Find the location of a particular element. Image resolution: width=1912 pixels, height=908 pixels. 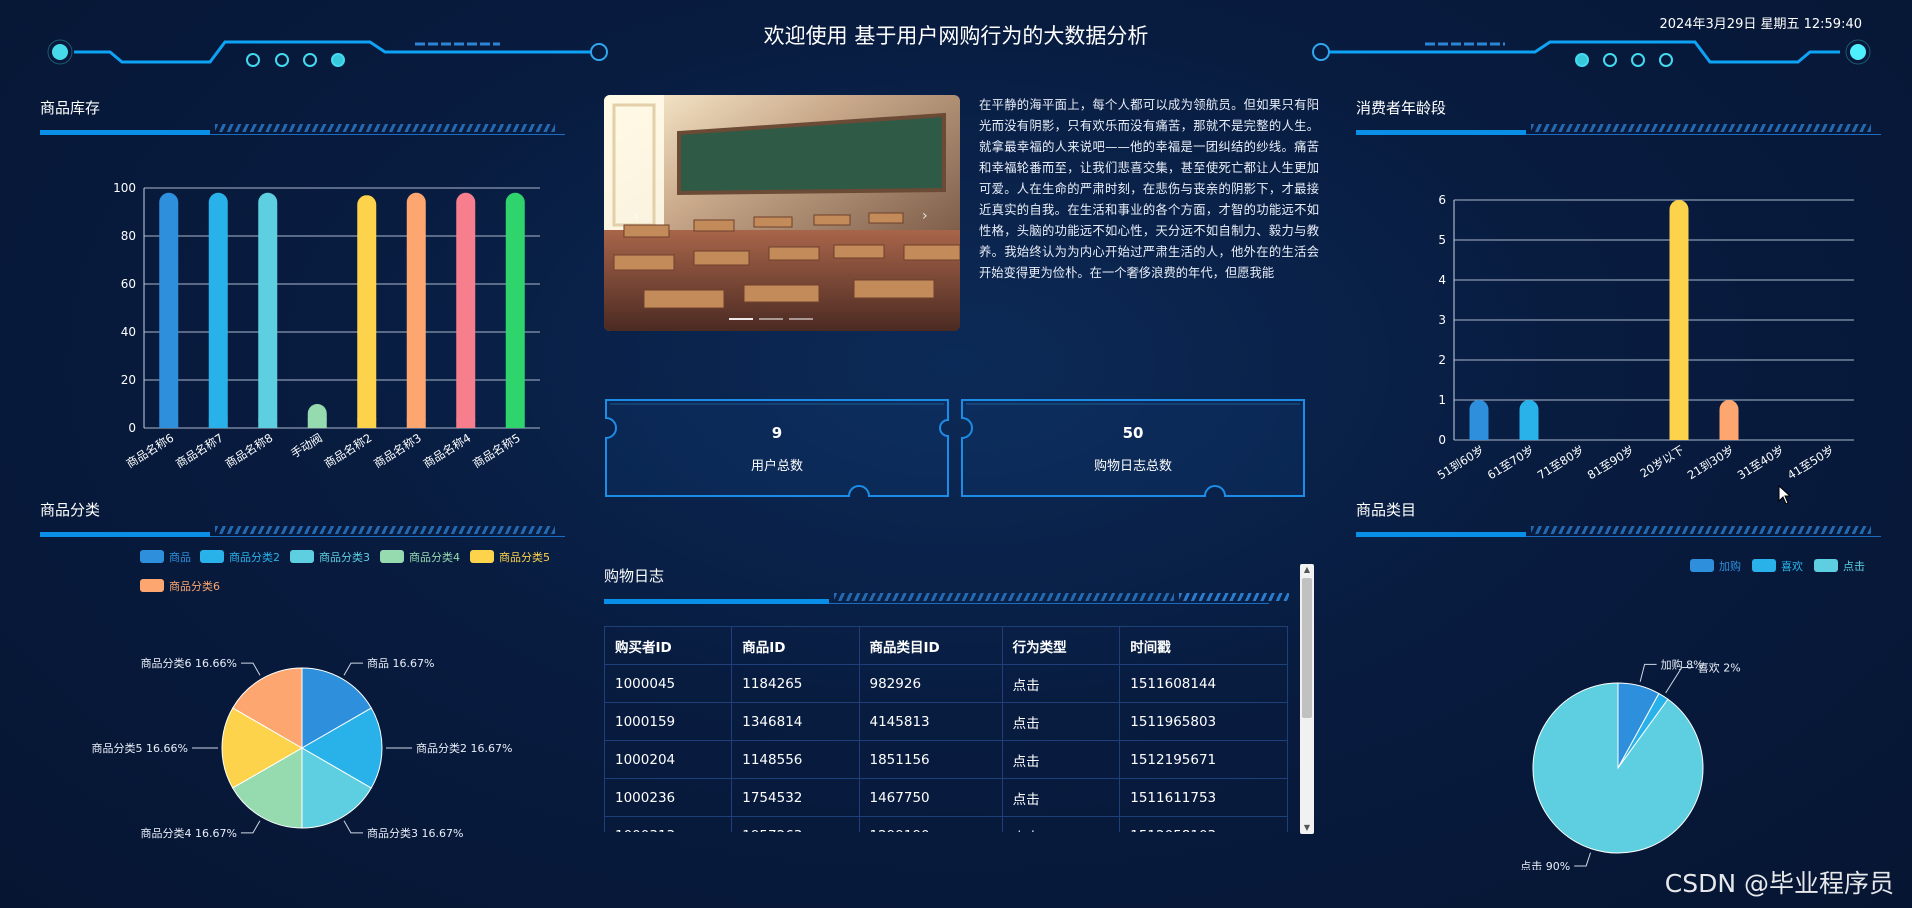

slice-label: 喜欢 2% is located at coordinates (1719, 668).